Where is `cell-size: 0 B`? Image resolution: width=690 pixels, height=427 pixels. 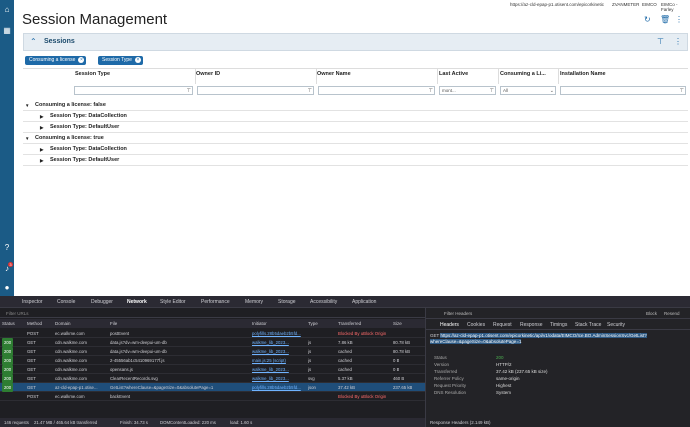
cell-size: 0 B is located at coordinates (396, 369).